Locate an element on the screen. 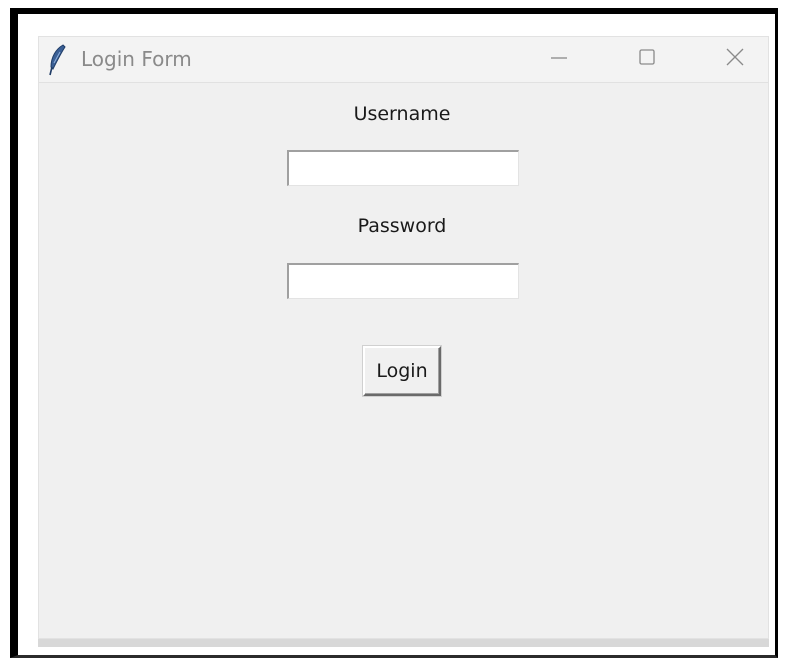 Image resolution: width=785 pixels, height=669 pixels. window-title: Login Form is located at coordinates (136, 59).